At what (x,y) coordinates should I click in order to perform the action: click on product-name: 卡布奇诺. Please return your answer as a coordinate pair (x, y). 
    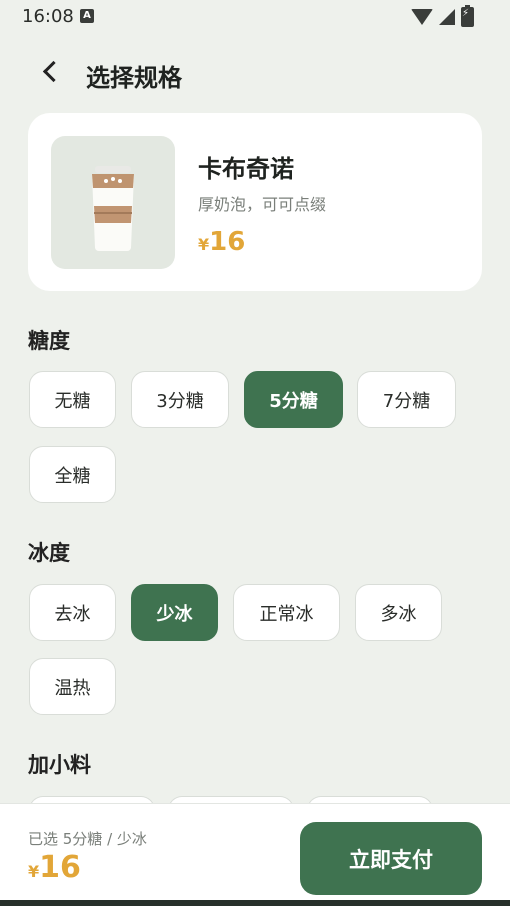
    Looking at the image, I should click on (246, 169).